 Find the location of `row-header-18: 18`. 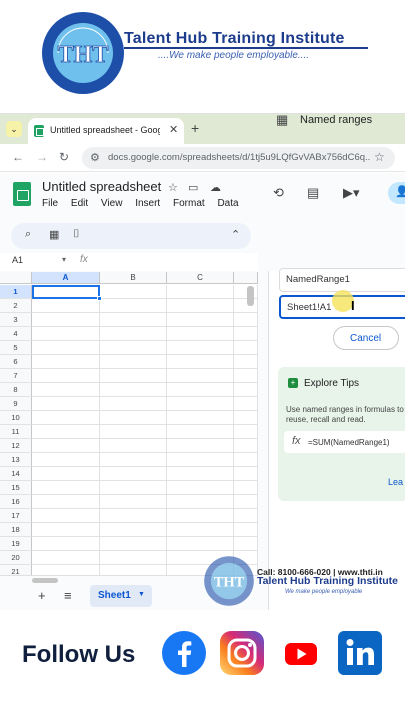

row-header-18: 18 is located at coordinates (16, 530).